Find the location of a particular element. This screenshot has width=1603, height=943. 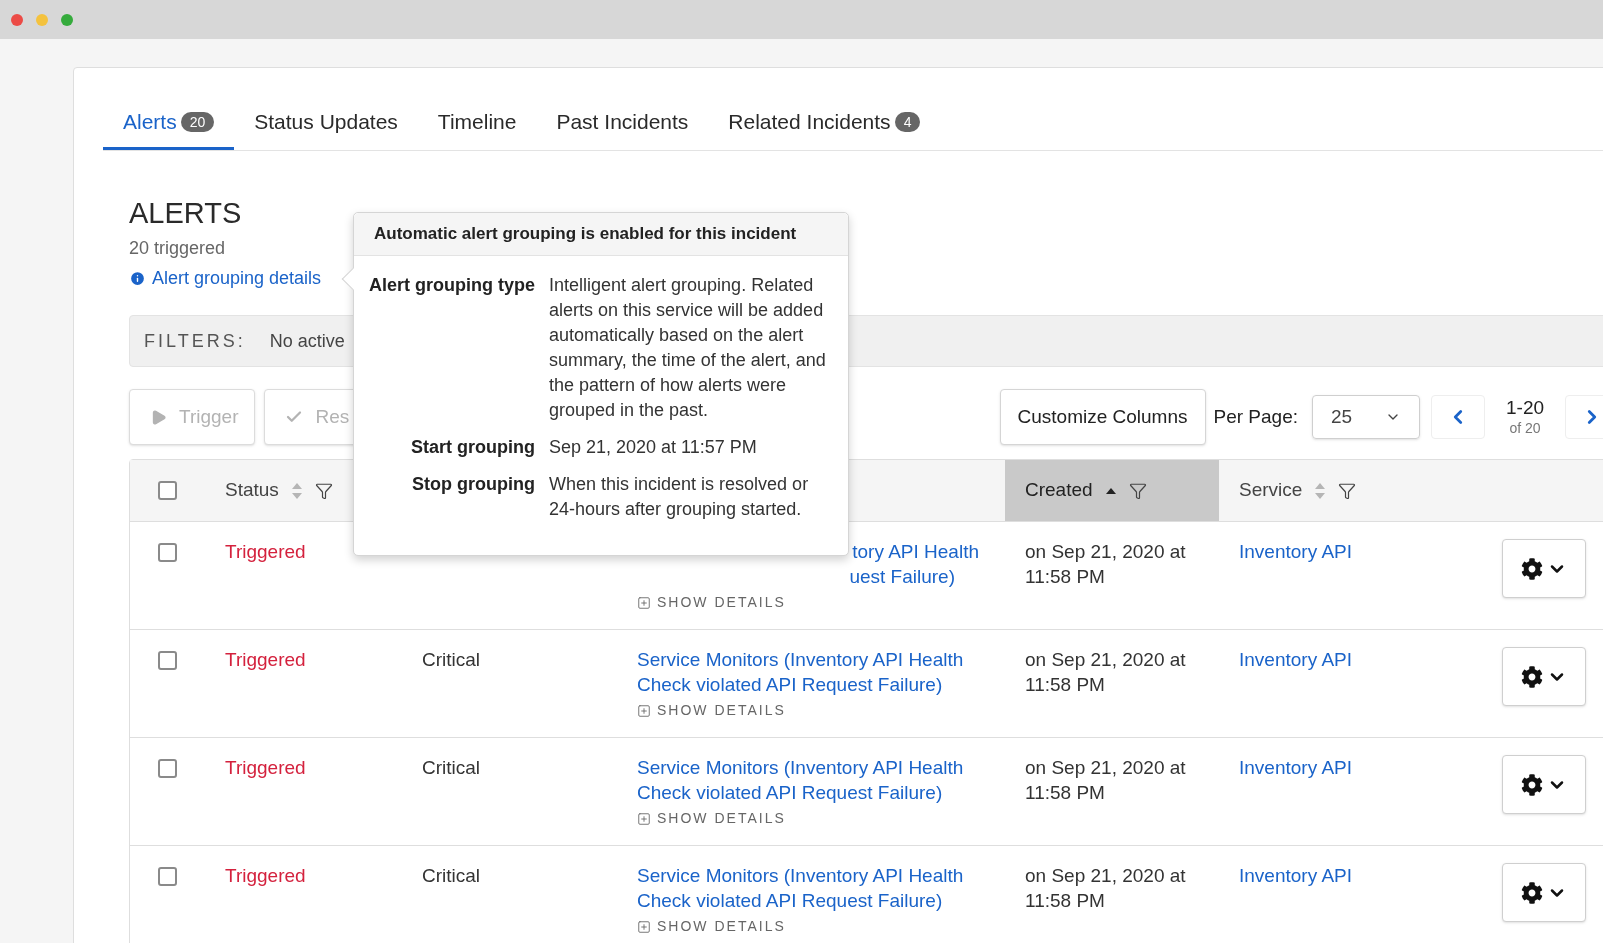

per-page-select: 25 is located at coordinates (1366, 417).